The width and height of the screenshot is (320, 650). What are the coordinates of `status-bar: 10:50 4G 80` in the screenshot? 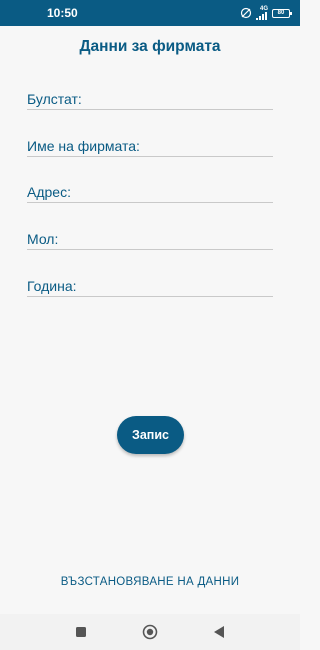 It's located at (150, 13).